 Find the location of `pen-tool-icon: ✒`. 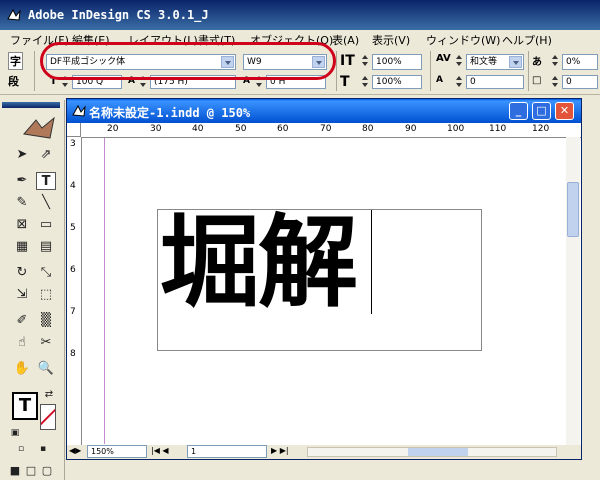

pen-tool-icon: ✒ is located at coordinates (22, 181).